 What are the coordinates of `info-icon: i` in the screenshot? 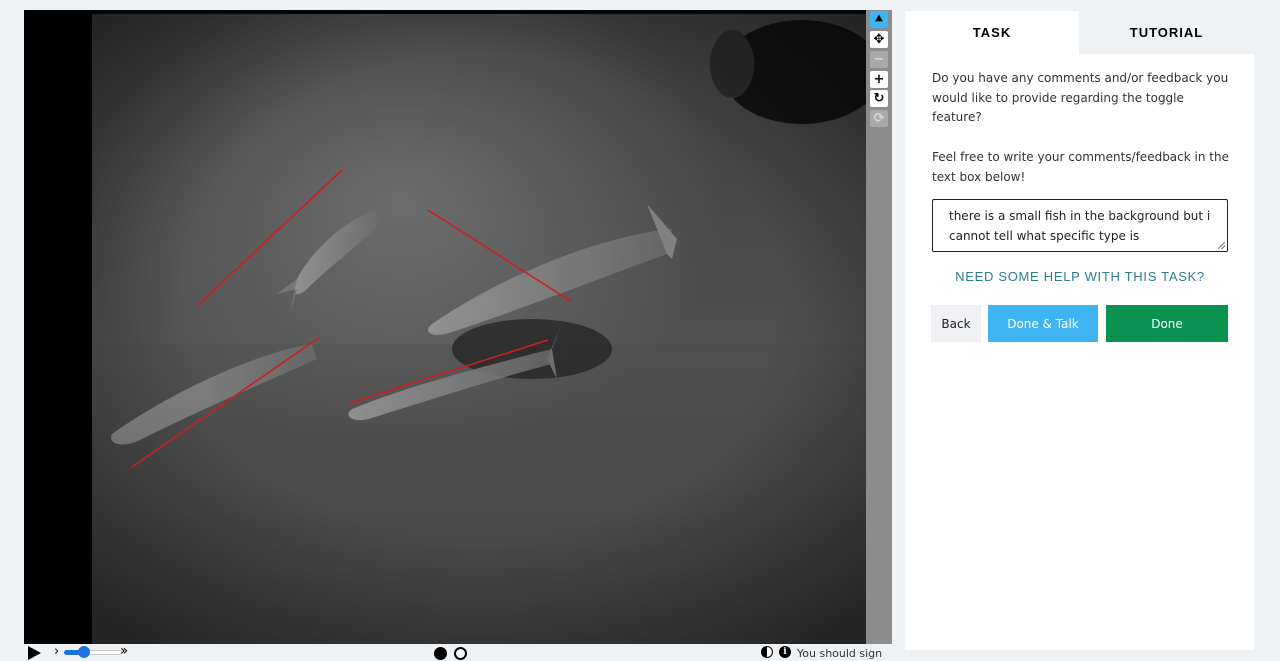 It's located at (785, 652).